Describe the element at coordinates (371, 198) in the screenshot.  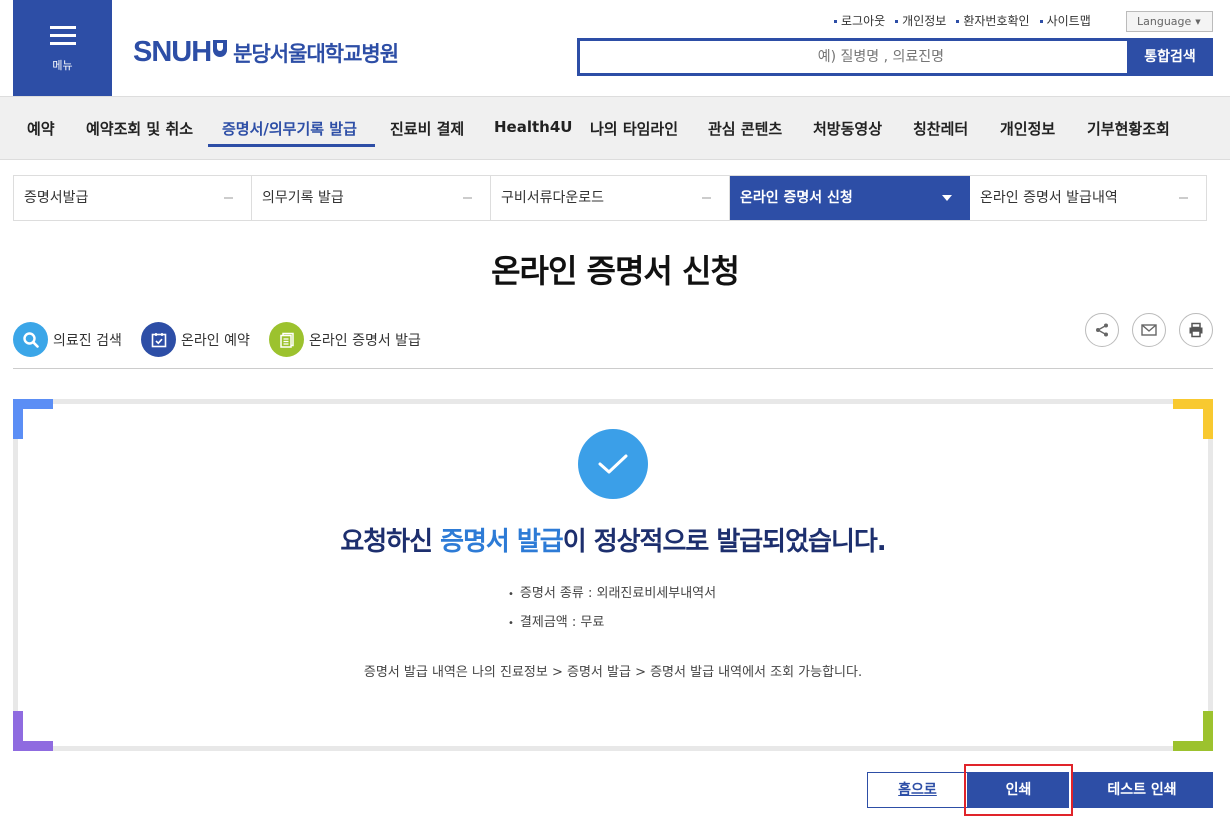
I see `subtab-medical-record: 의무기록 발급` at that location.